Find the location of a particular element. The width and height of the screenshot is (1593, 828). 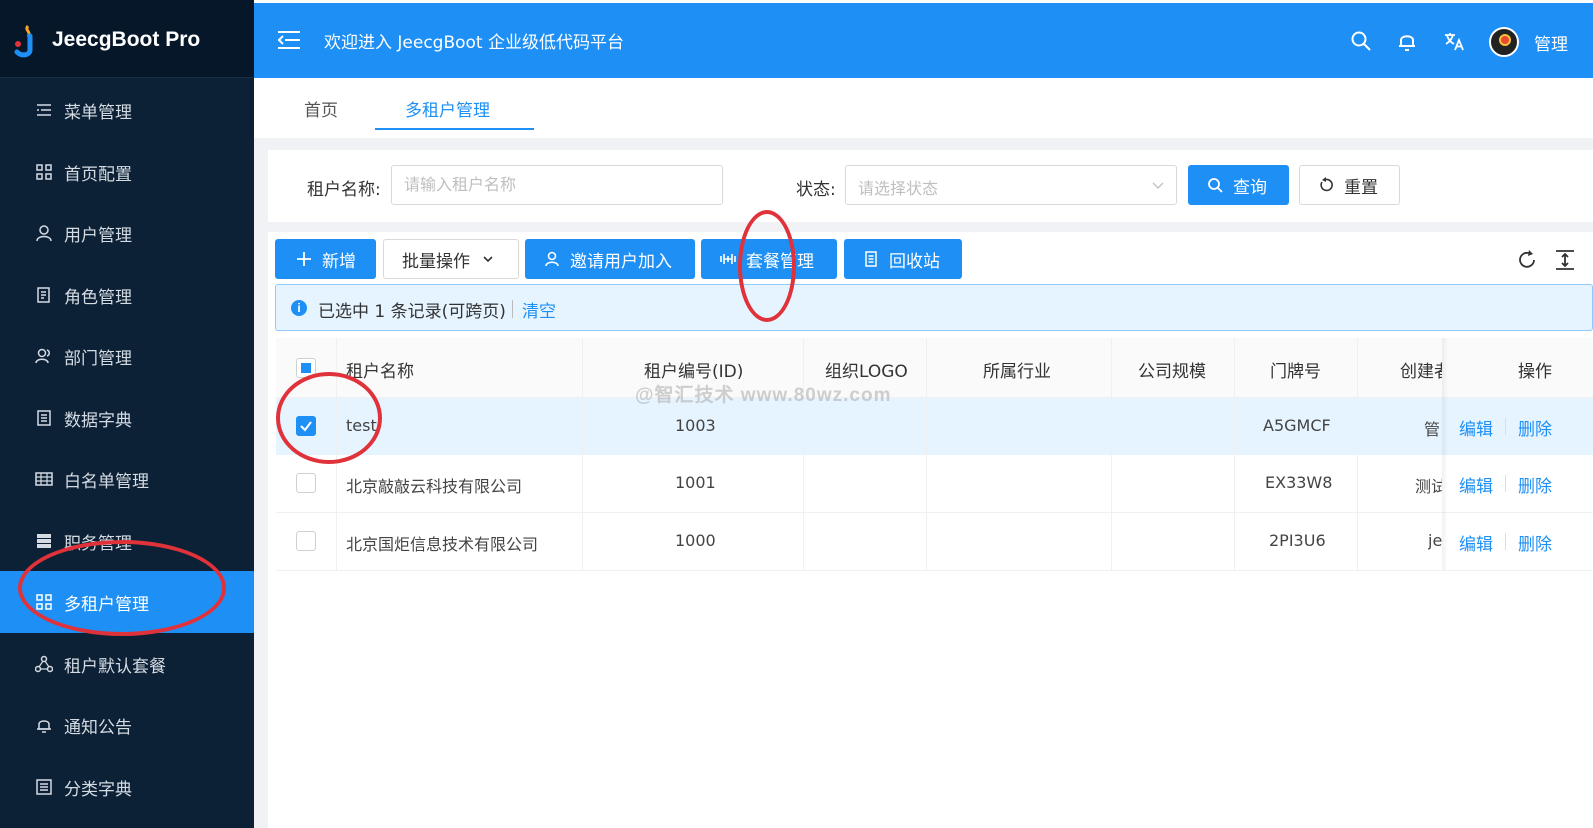

avatar is located at coordinates (1504, 42).